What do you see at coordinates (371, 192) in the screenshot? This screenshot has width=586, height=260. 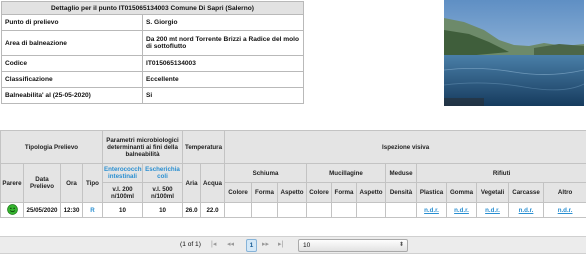 I see `mucillagine-aspetto: Aspetto` at bounding box center [371, 192].